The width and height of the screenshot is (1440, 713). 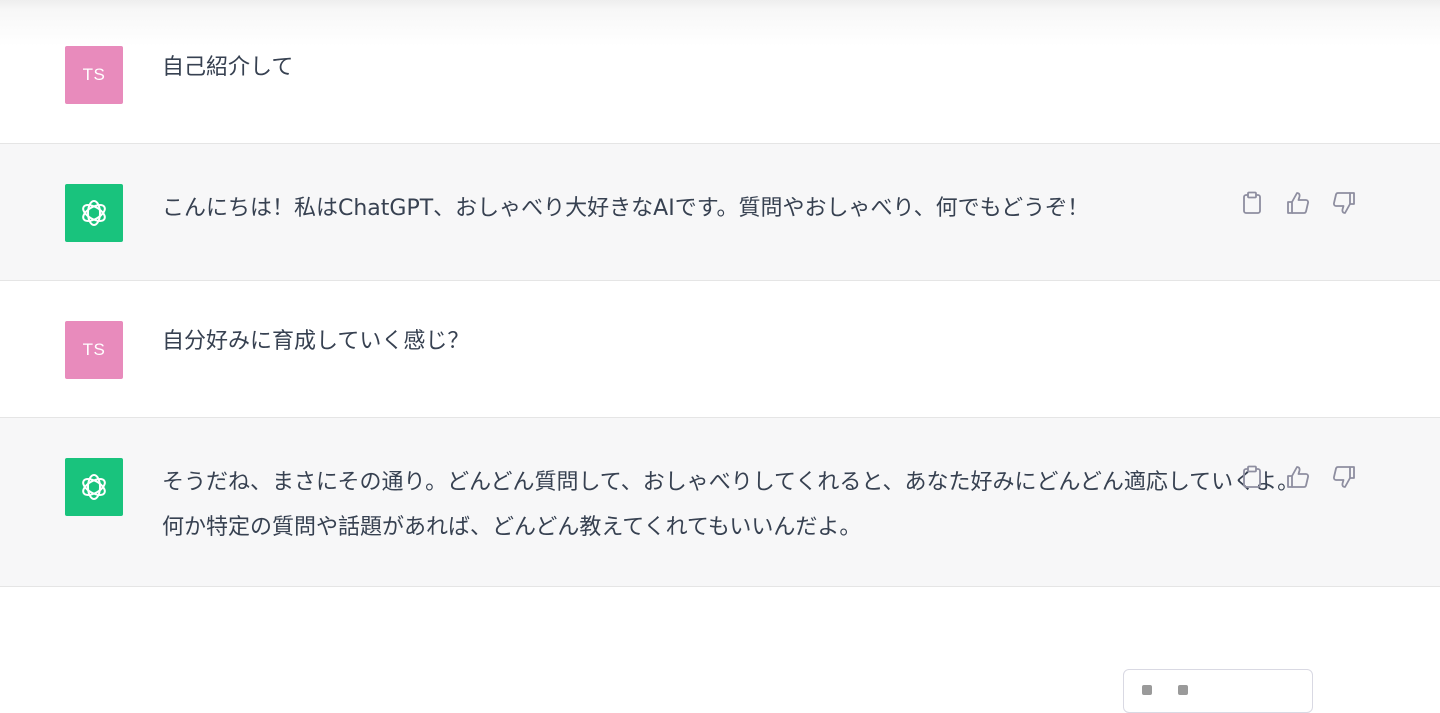 I want to click on regenerate-button, so click(x=1218, y=691).